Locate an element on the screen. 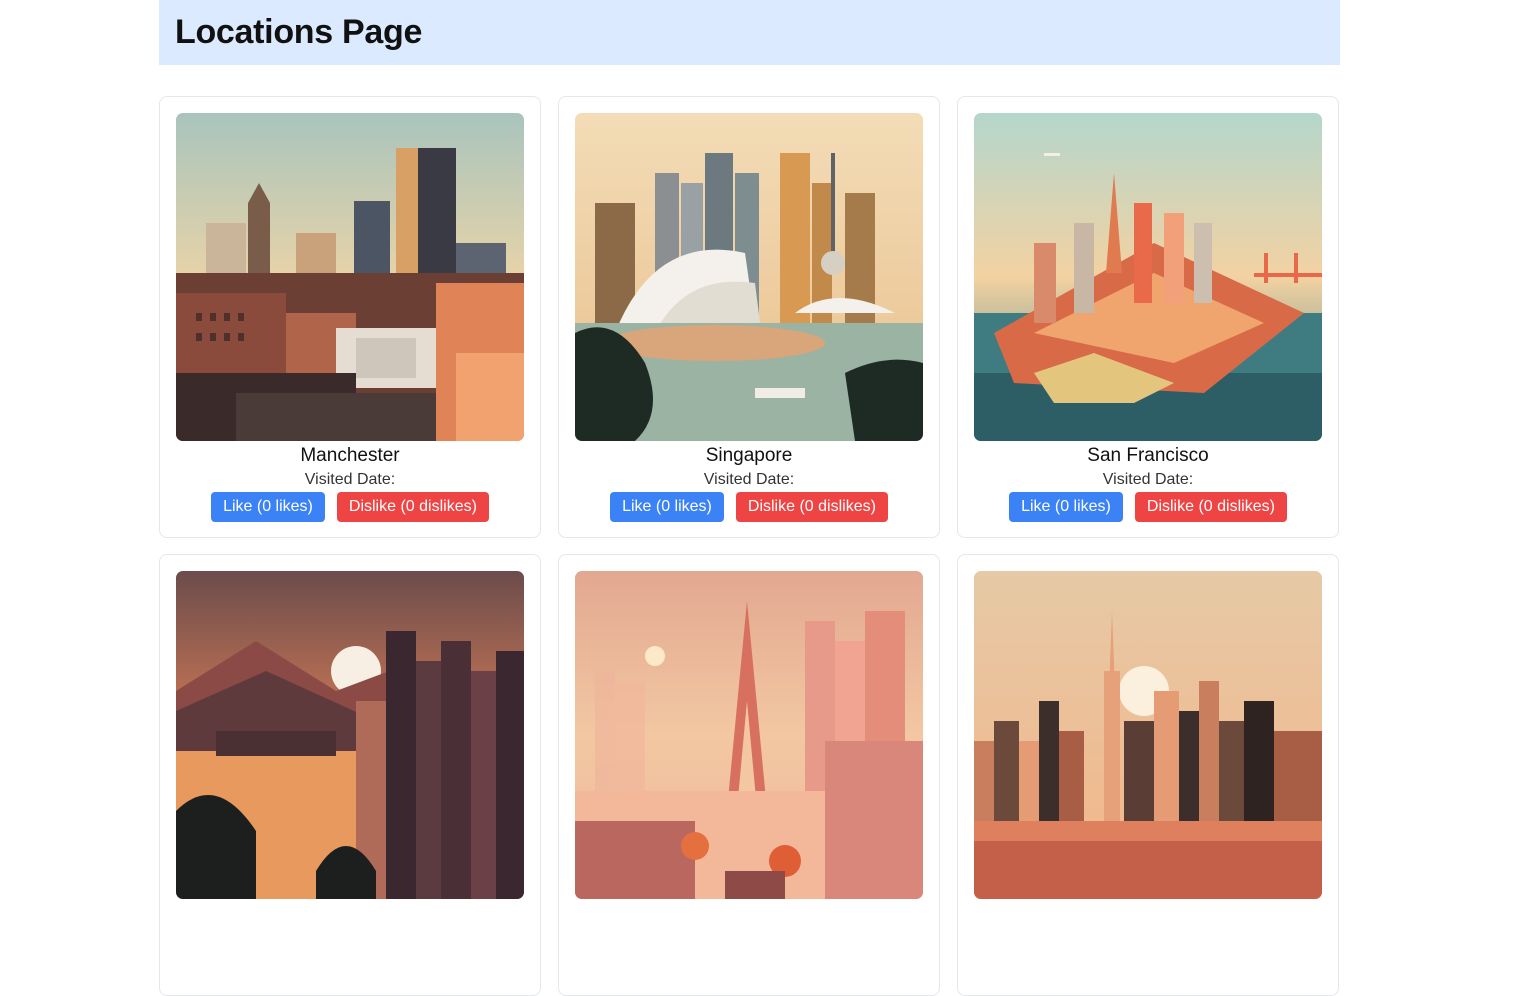  location-name: San Francisco is located at coordinates (1148, 455).